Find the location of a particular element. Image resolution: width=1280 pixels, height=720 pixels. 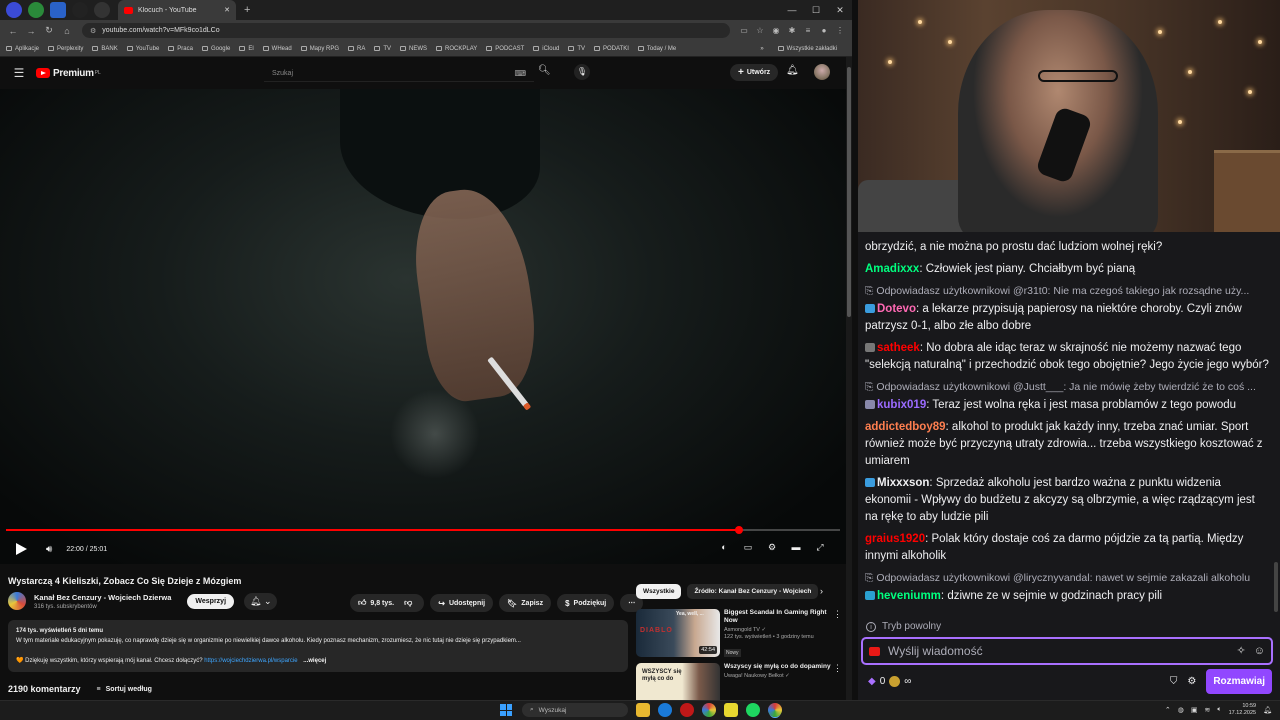

opera-icon is located at coordinates (687, 710).